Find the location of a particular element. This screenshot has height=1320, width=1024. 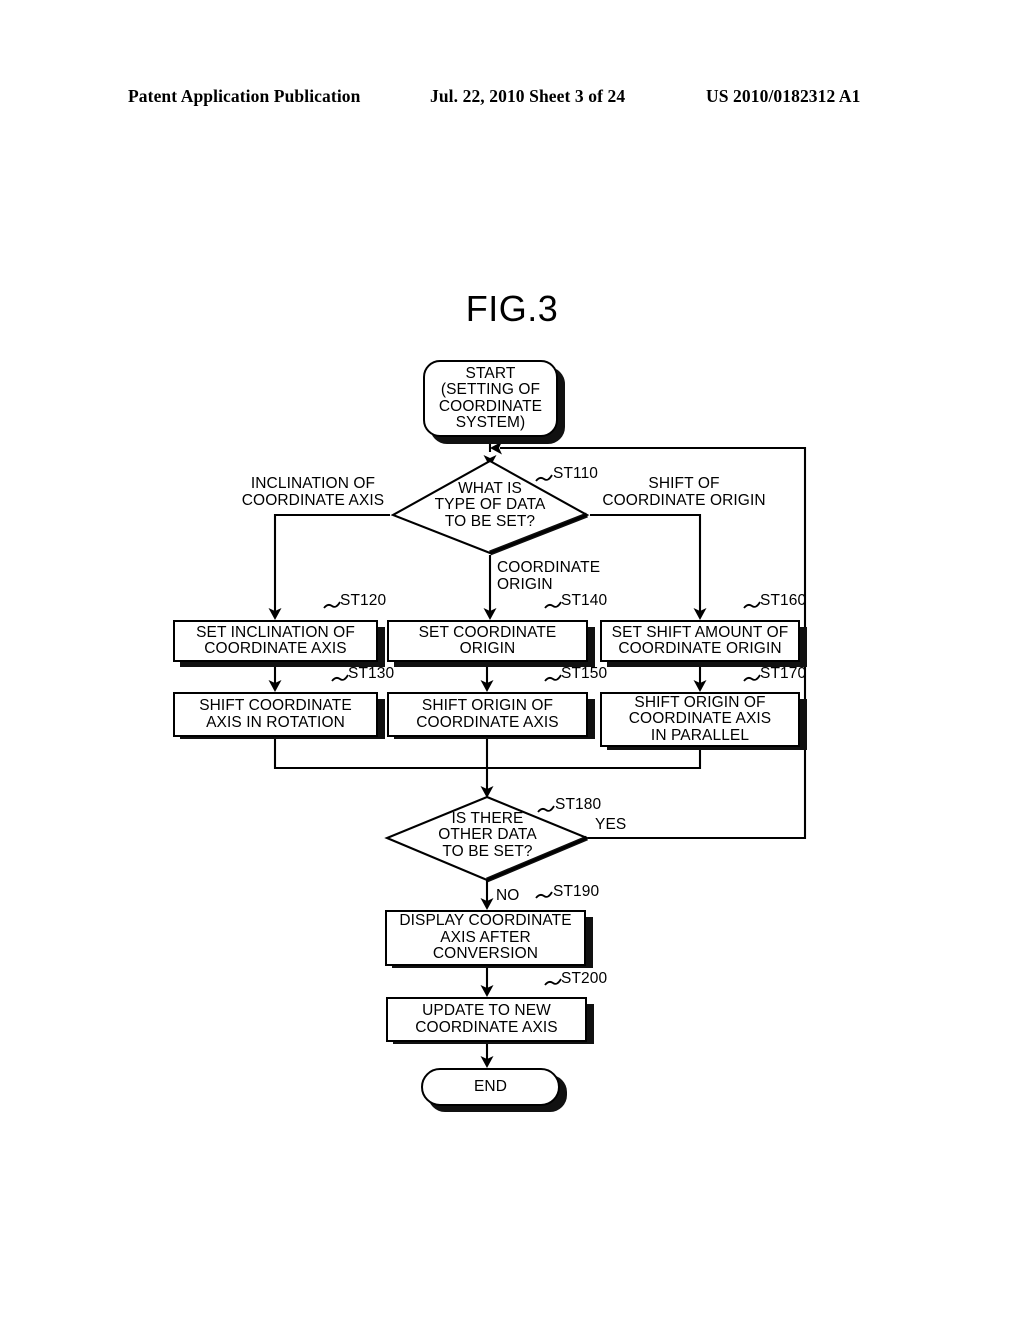

st150-node: SHIFT ORIGIN OF COORDINATE AXIS is located at coordinates (487, 714).